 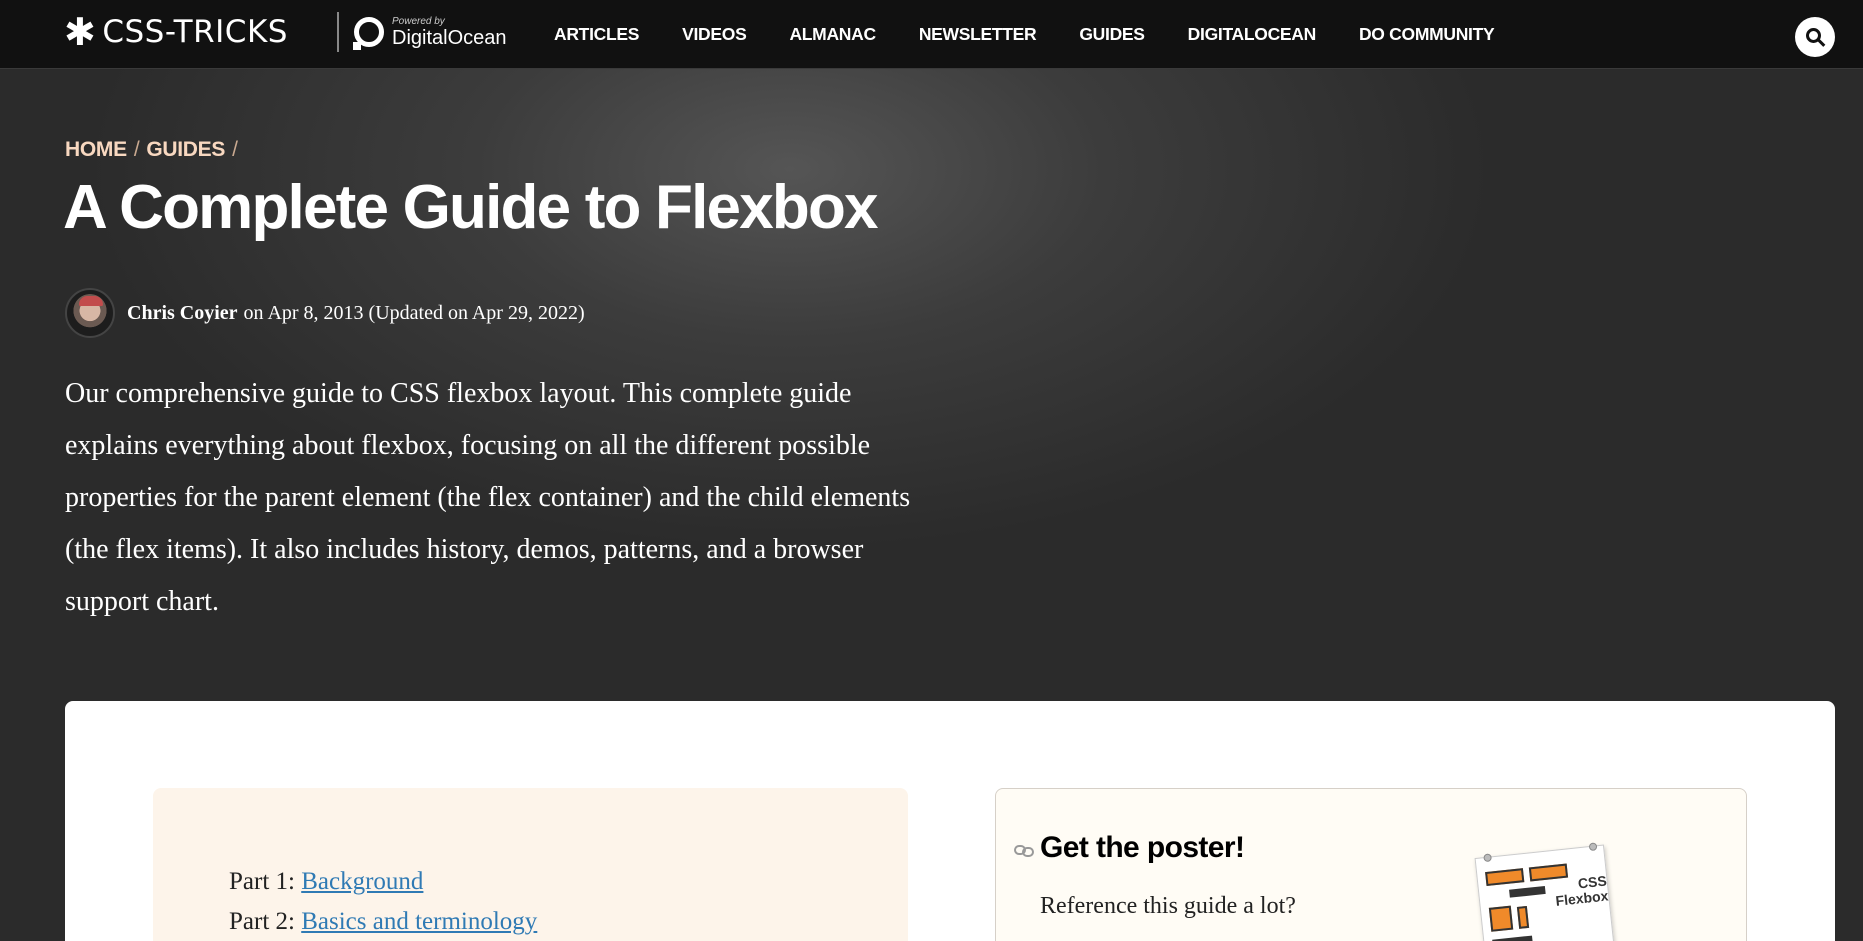 What do you see at coordinates (1142, 847) in the screenshot?
I see `poster-title: Get the poster!` at bounding box center [1142, 847].